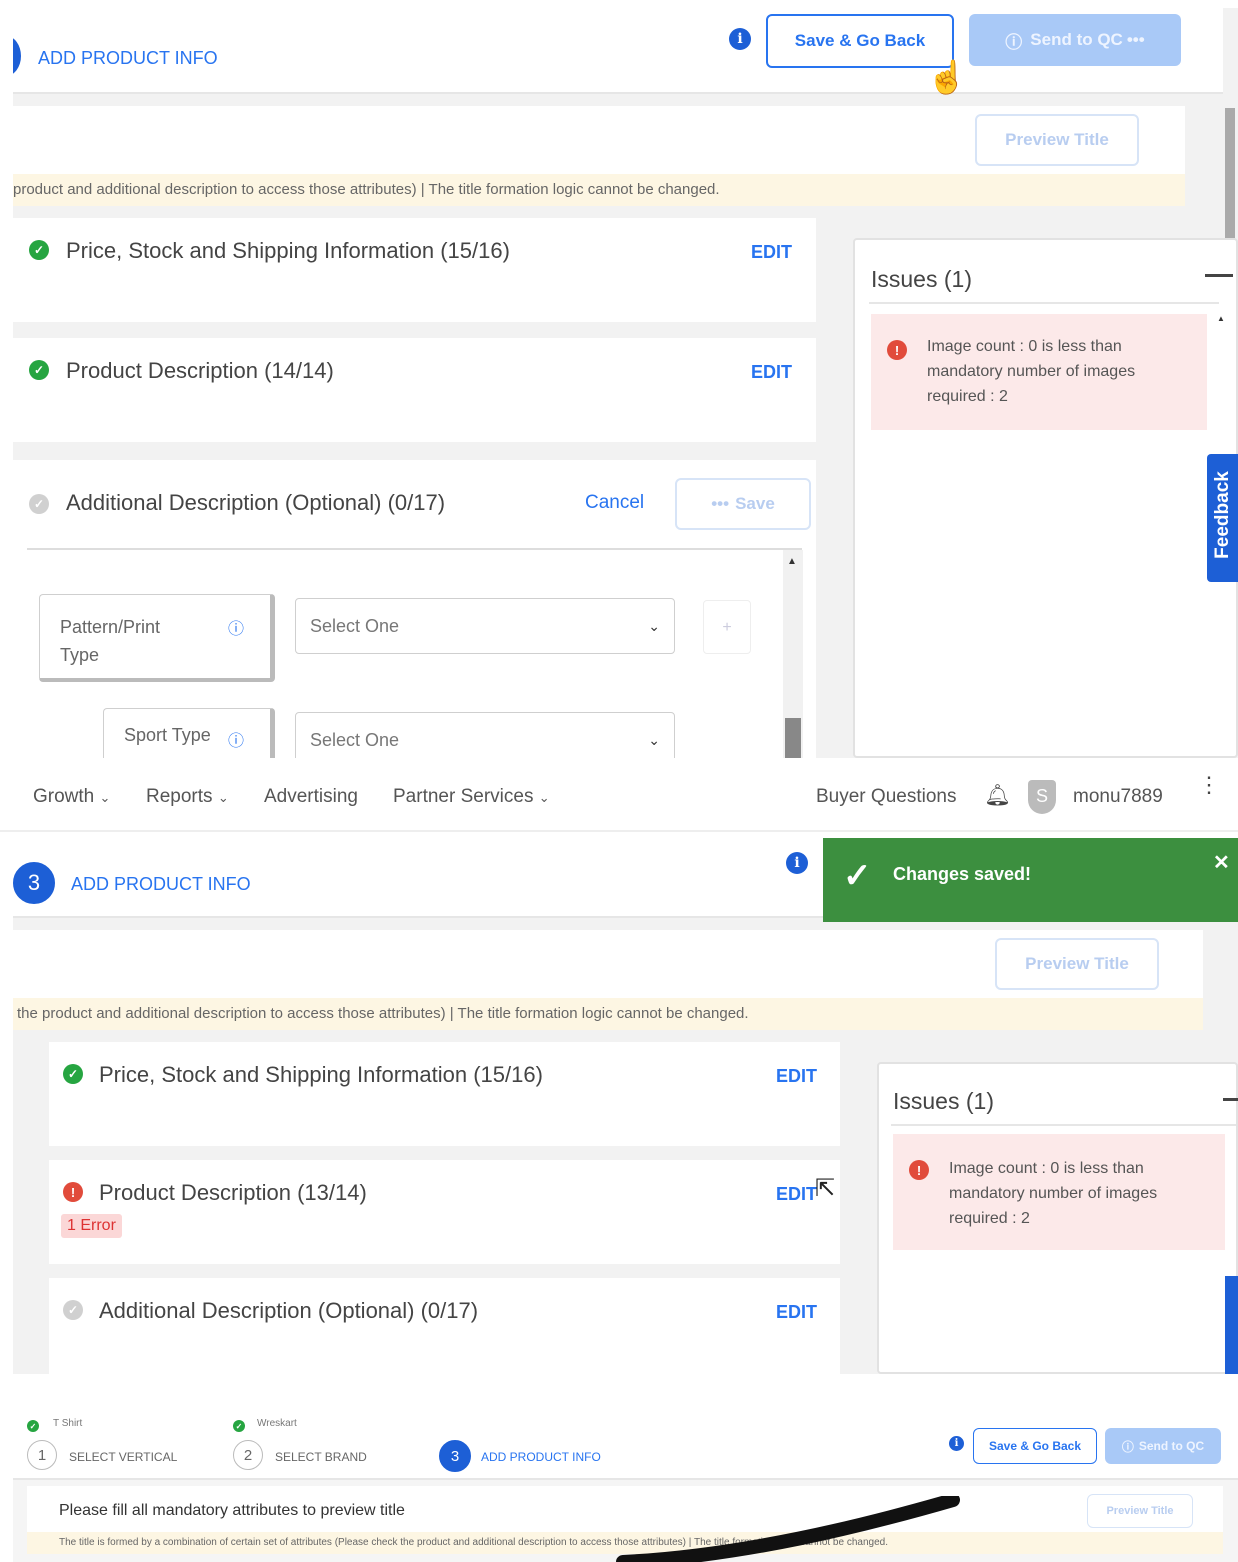 Image resolution: width=1238 pixels, height=1562 pixels. What do you see at coordinates (189, 733) in the screenshot?
I see `attribute-label-sport: Sport Type ⓘ` at bounding box center [189, 733].